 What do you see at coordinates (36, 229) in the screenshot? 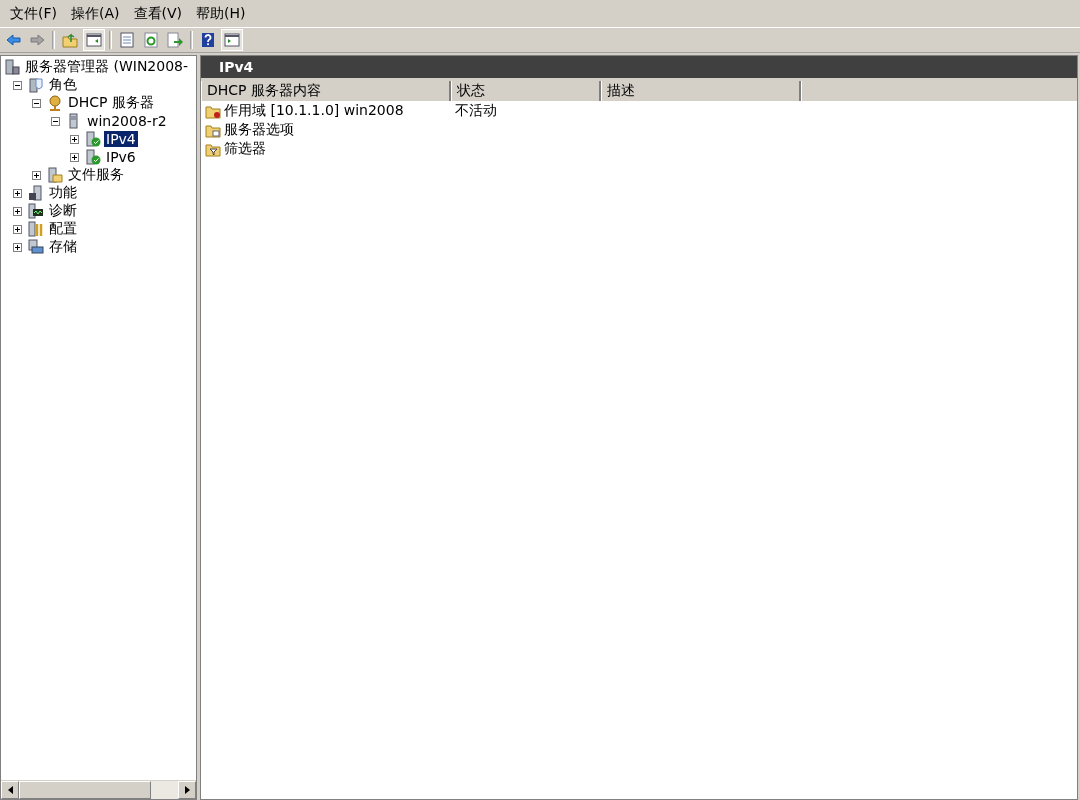
I see `server-tools-icon` at bounding box center [36, 229].